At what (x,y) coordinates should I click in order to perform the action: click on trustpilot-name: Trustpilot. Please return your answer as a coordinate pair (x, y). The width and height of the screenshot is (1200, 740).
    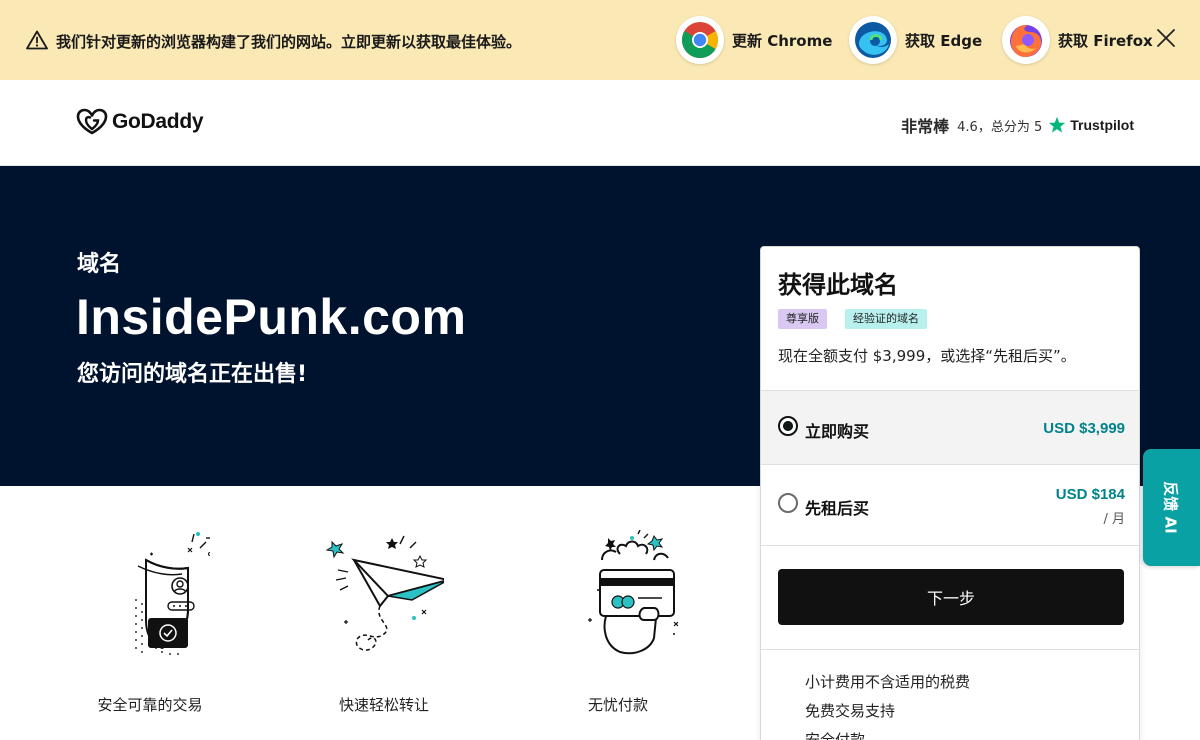
    Looking at the image, I should click on (1102, 125).